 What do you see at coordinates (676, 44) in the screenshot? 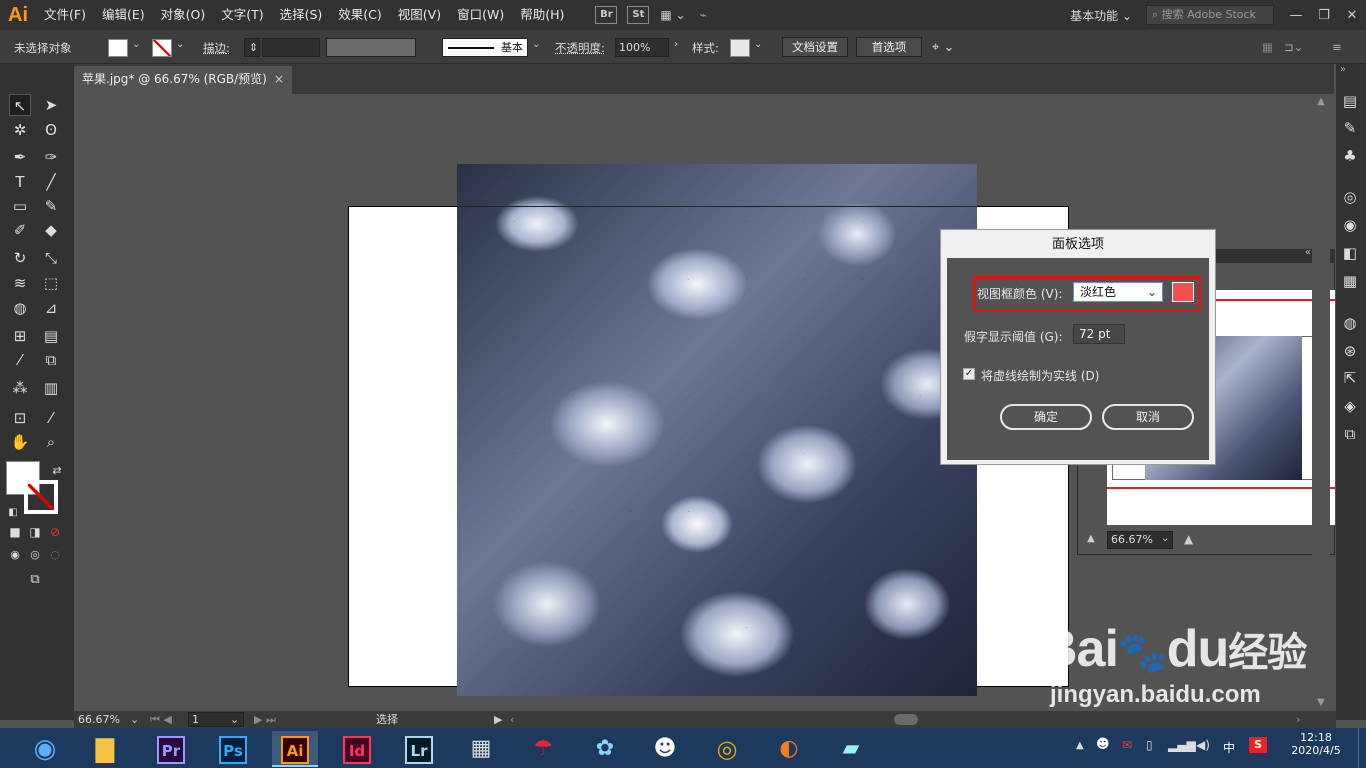
I see `chevron-right-icon: ›` at bounding box center [676, 44].